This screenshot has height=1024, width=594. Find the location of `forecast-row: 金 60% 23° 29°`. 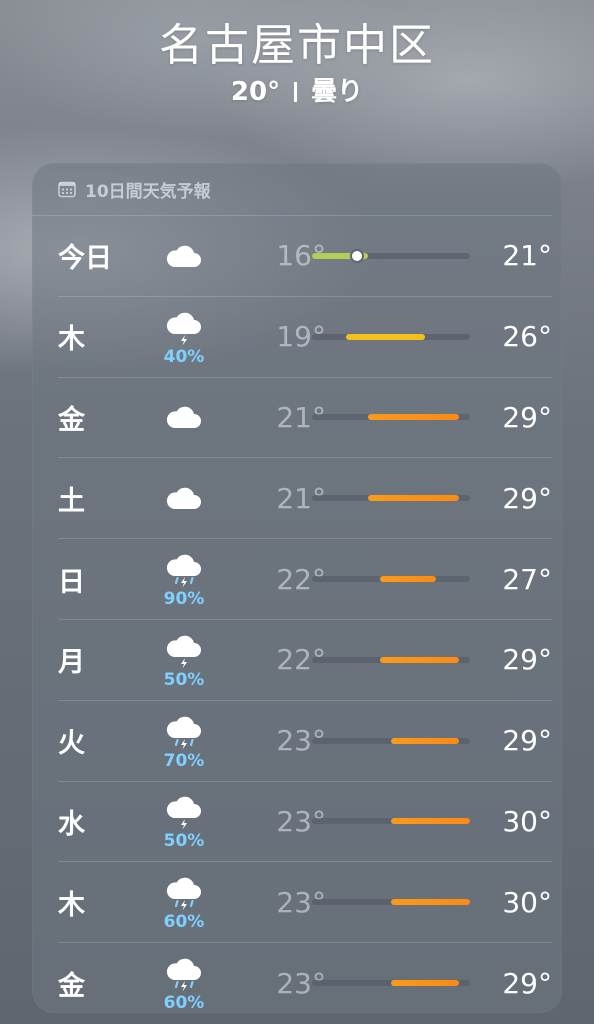

forecast-row: 金 60% 23° 29° is located at coordinates (305, 978).